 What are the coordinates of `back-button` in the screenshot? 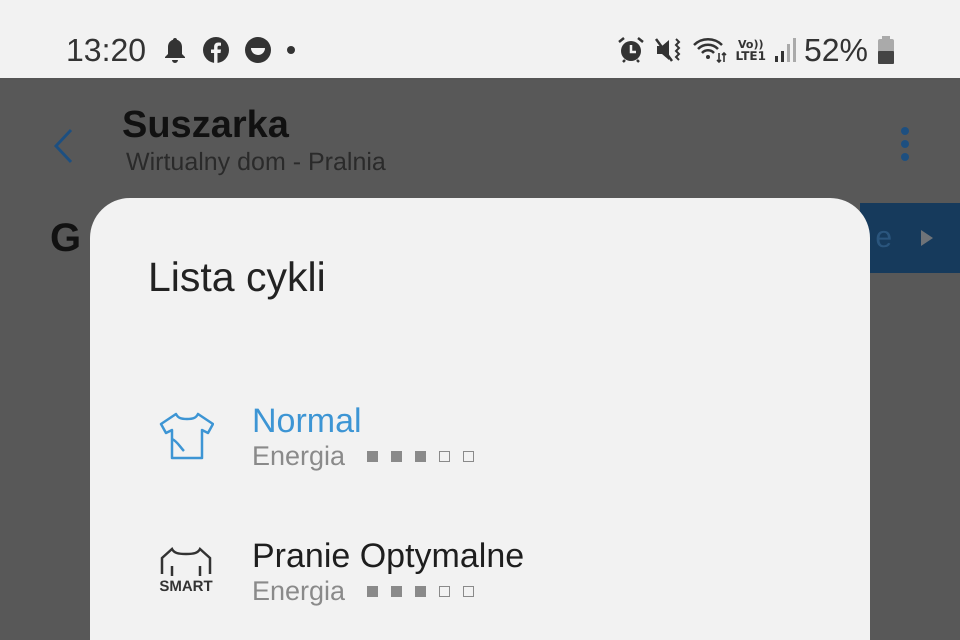 It's located at (63, 146).